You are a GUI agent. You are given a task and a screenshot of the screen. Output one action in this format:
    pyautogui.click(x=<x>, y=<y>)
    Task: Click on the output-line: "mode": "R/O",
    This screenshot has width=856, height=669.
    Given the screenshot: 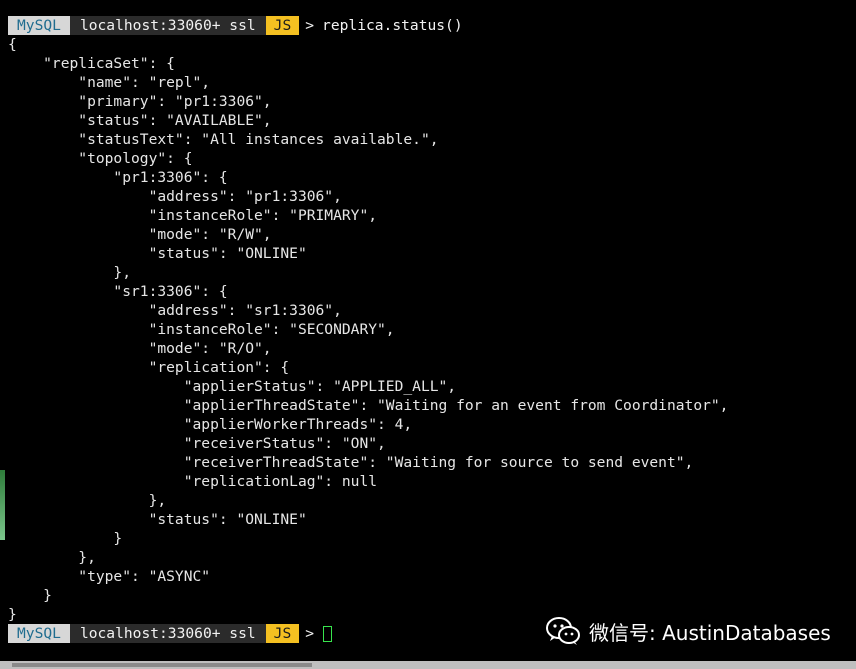 What is the action you would take?
    pyautogui.click(x=140, y=348)
    